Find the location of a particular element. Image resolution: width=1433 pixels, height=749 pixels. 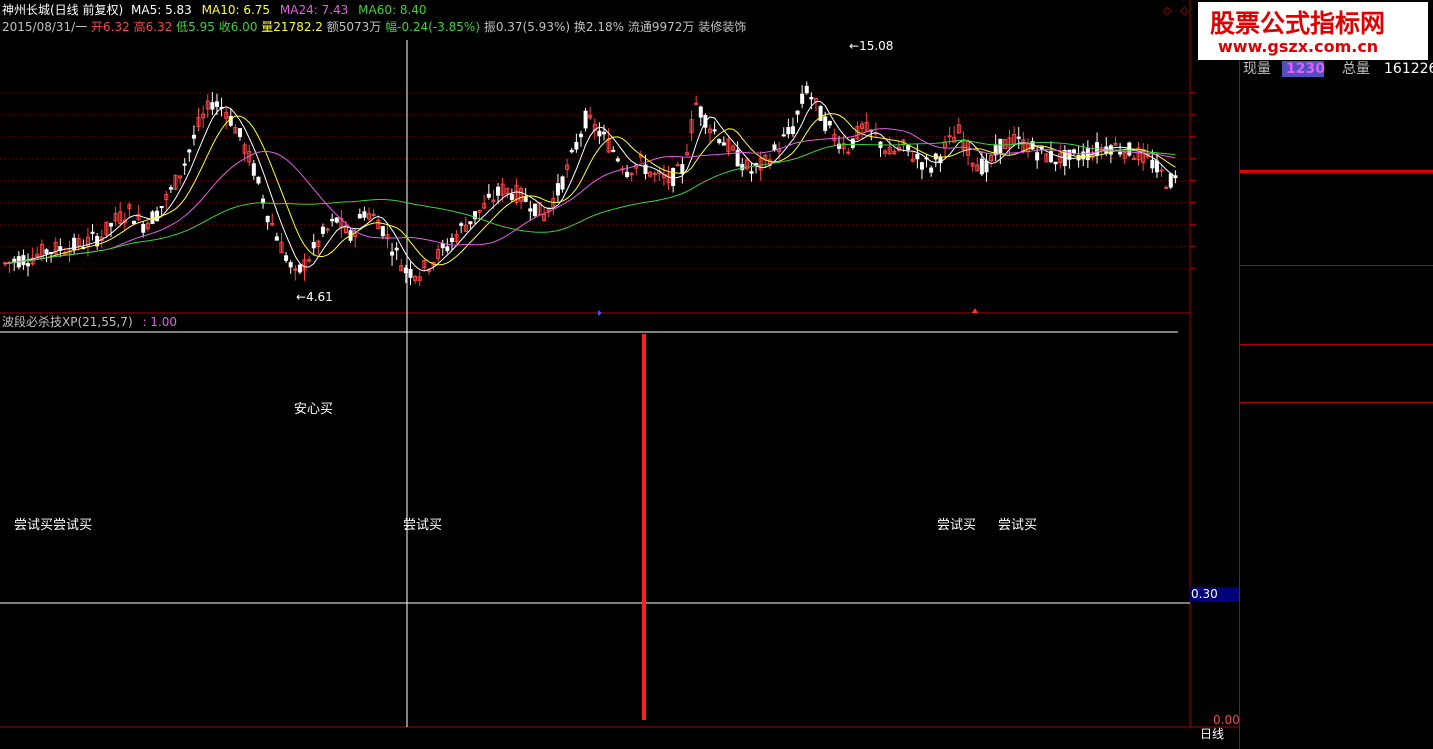

volume-row: 现量 1230 总量 161226 is located at coordinates (1336, 69).